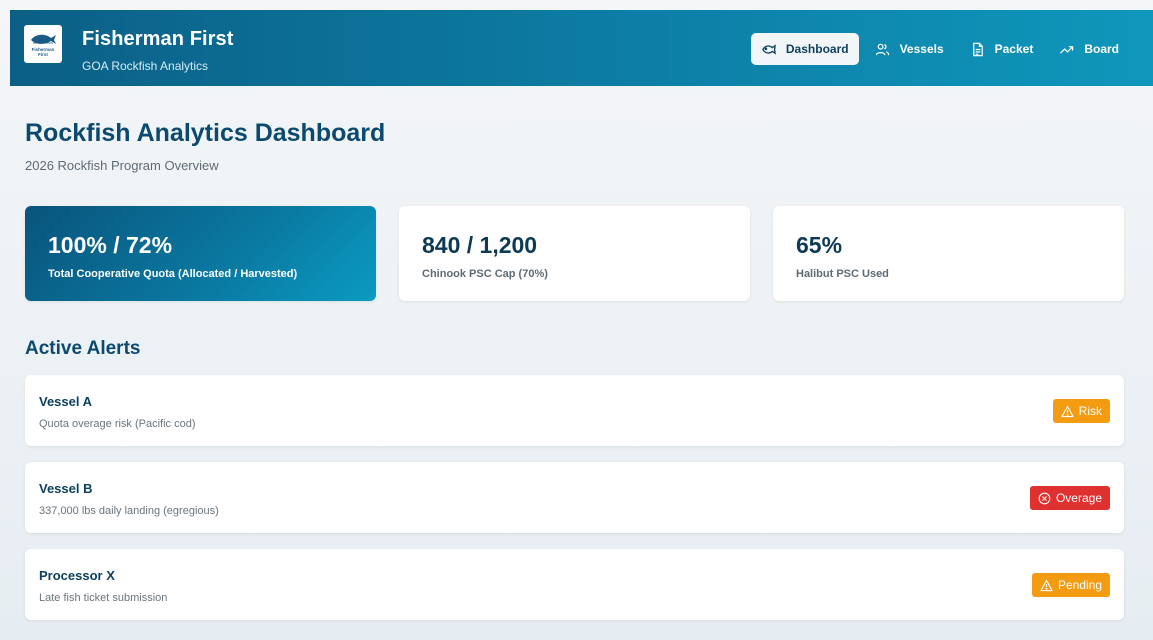  I want to click on nav-board-label: Board, so click(1101, 49).